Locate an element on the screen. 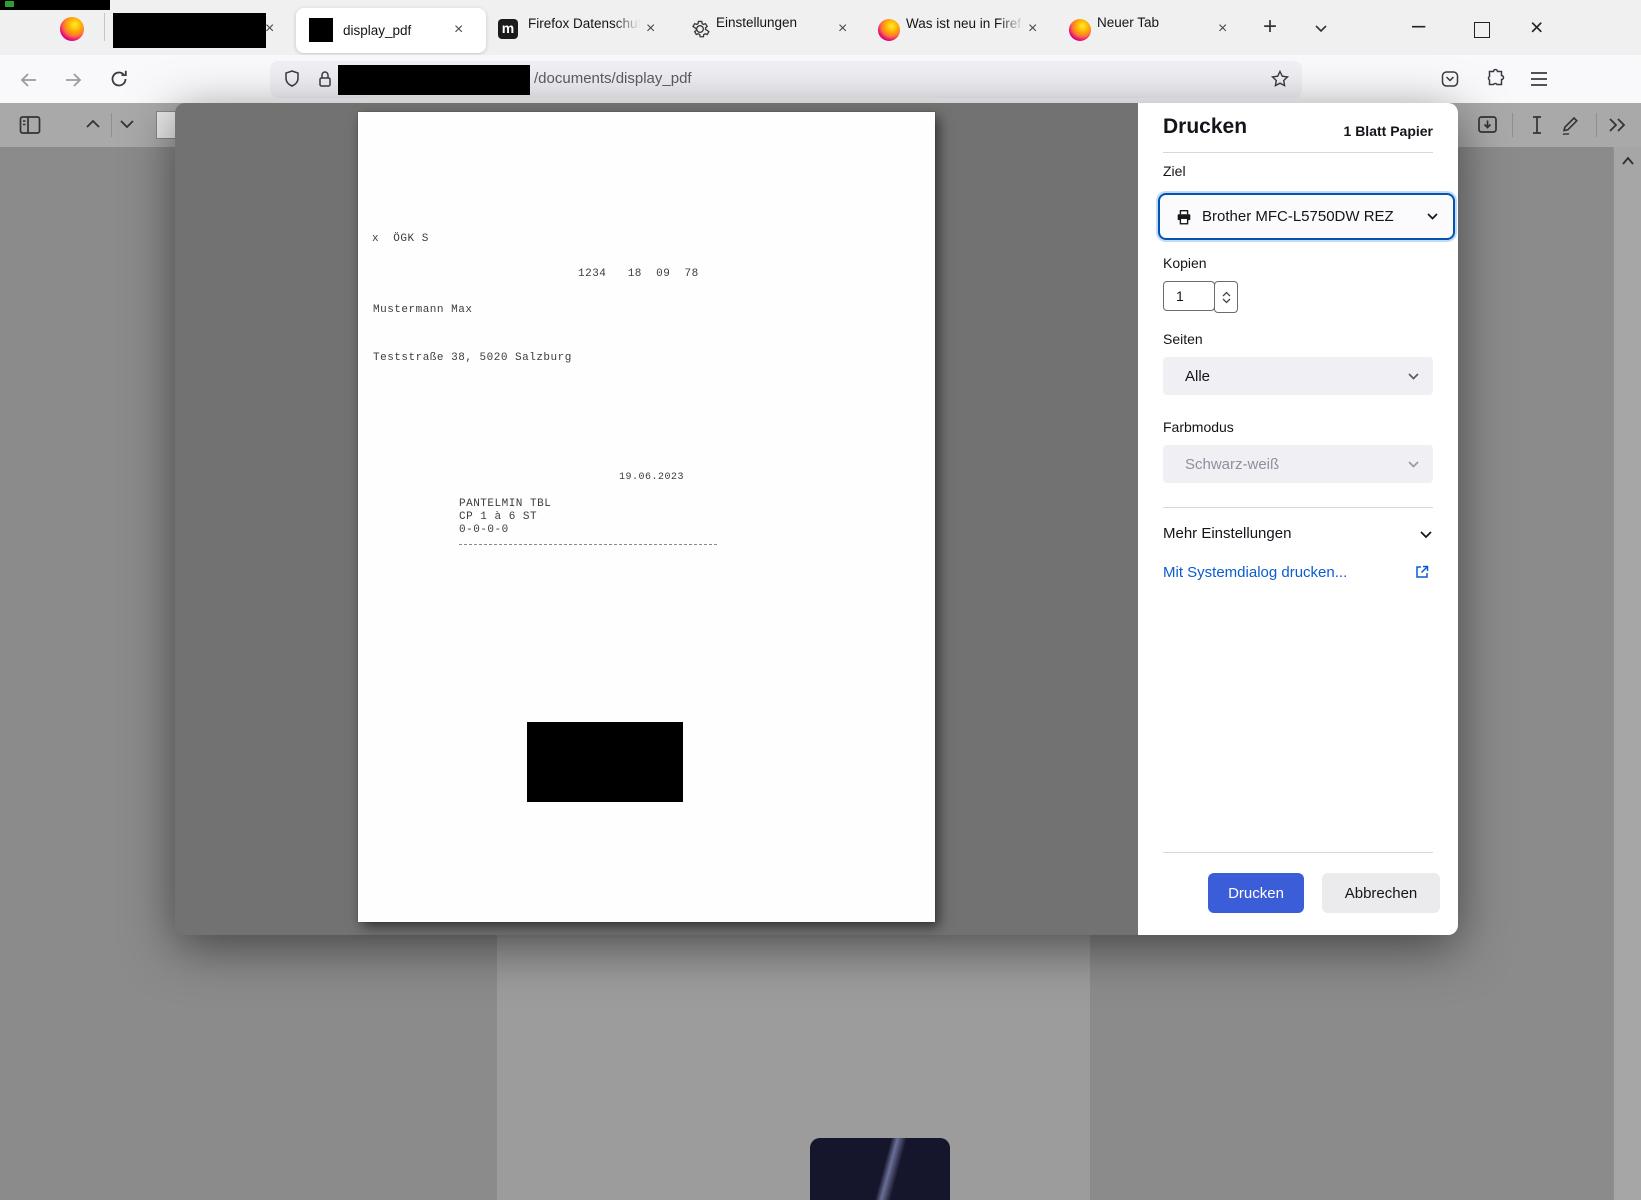  gear-icon is located at coordinates (700, 29).